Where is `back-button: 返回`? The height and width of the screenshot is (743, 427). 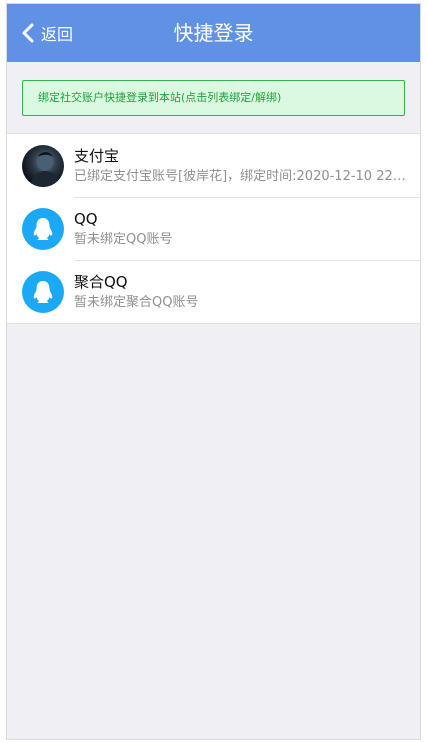 back-button: 返回 is located at coordinates (47, 33).